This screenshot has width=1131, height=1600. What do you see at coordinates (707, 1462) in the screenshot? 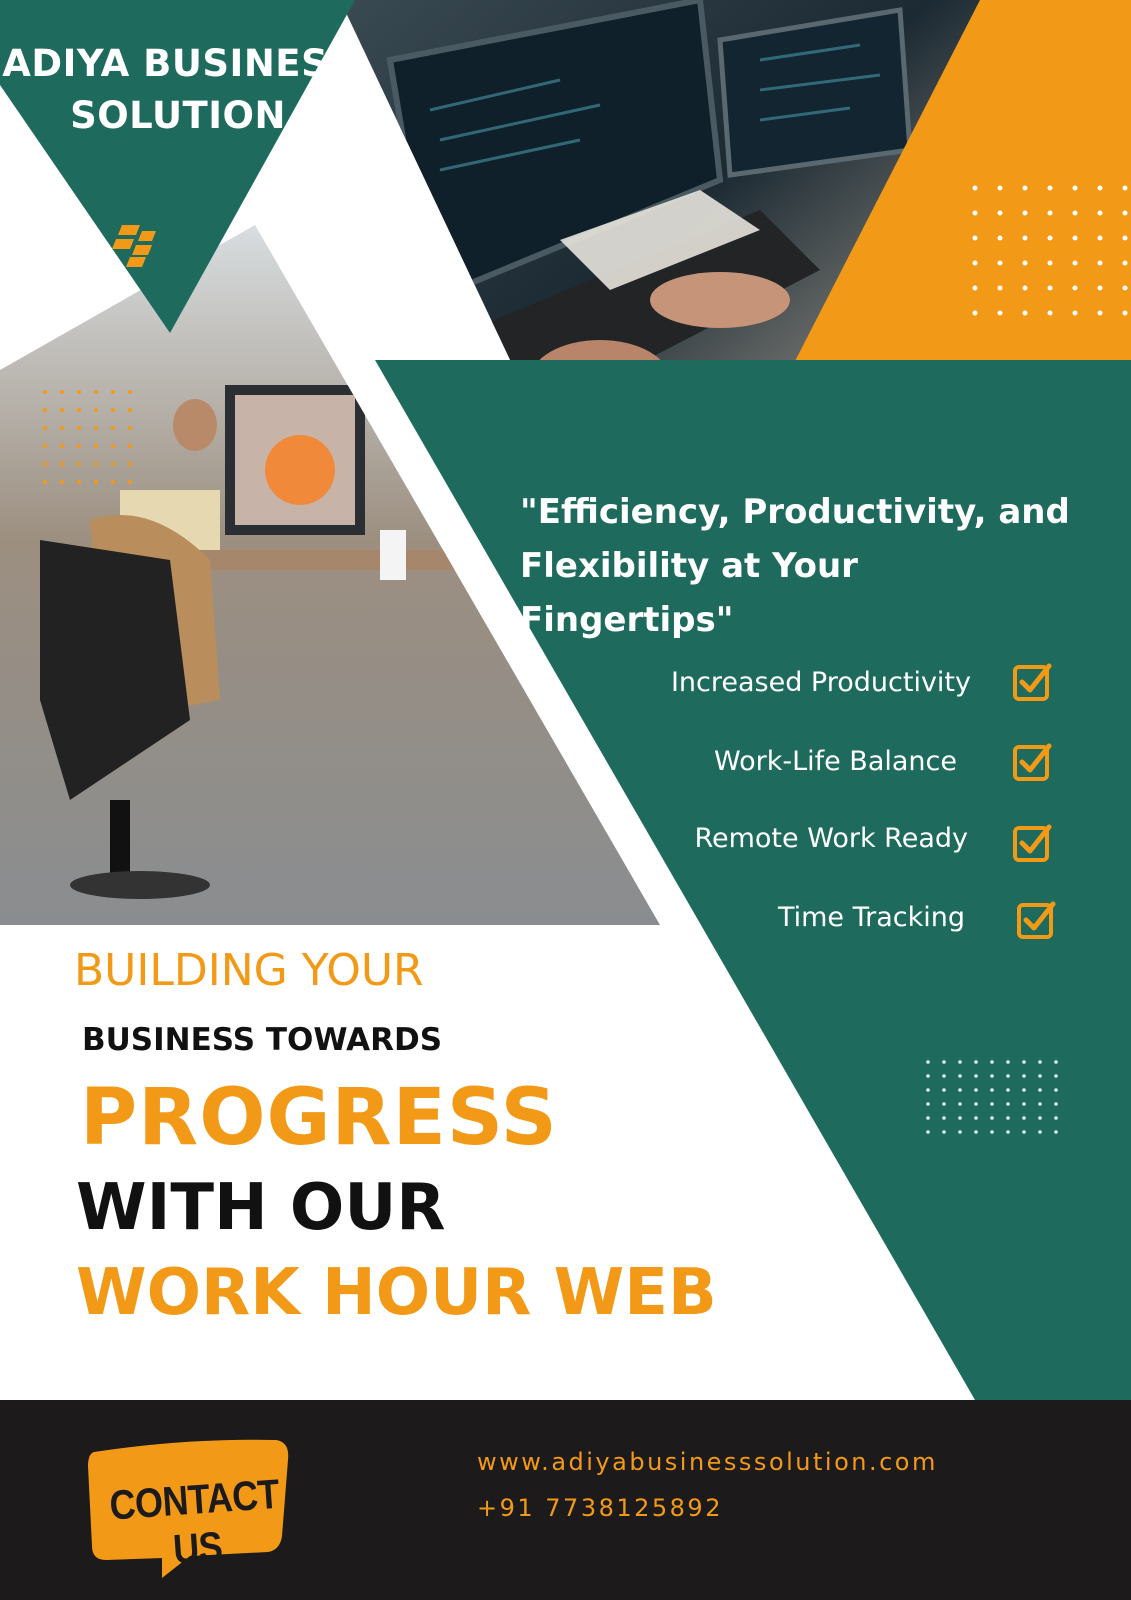
I see `website-link: www.adiyabusinesssolution.com` at bounding box center [707, 1462].